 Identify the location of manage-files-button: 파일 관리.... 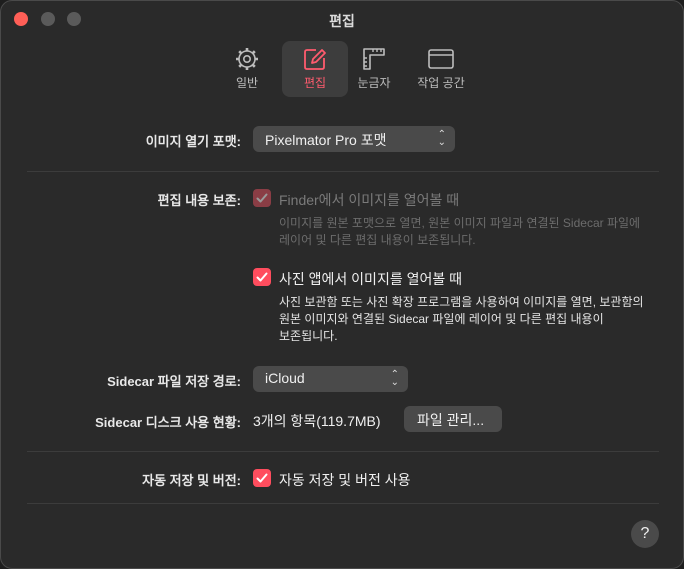
(453, 419).